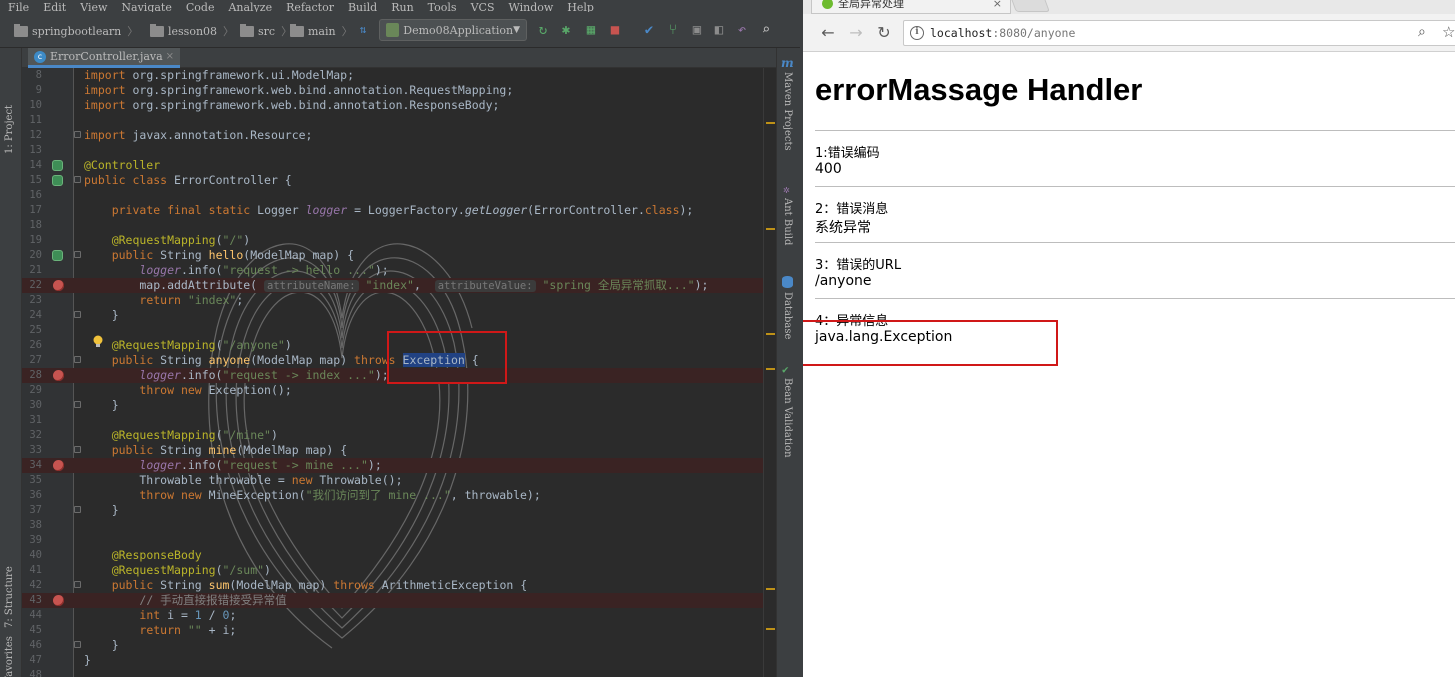  What do you see at coordinates (249, 7) in the screenshot?
I see `menu-analyze: Analyze` at bounding box center [249, 7].